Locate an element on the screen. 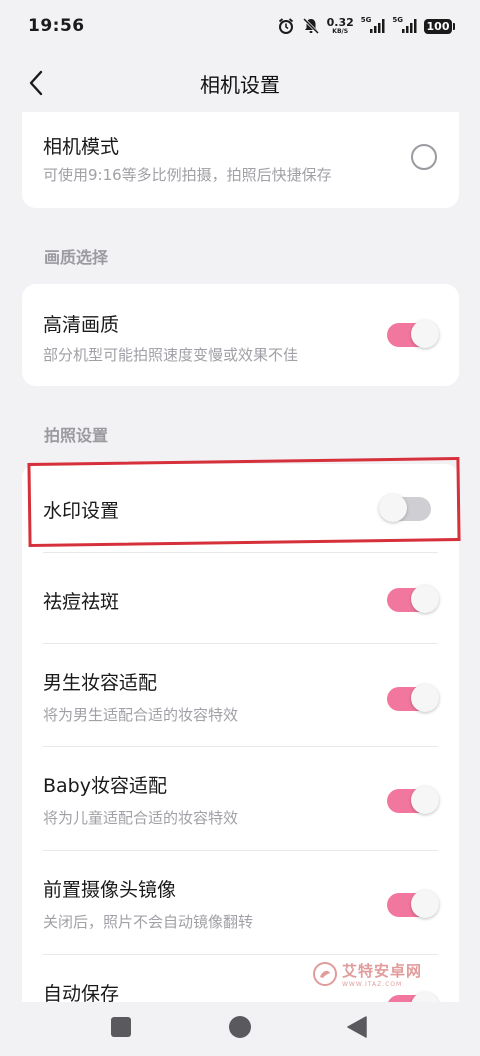 The width and height of the screenshot is (480, 1056). alarm-icon is located at coordinates (286, 26).